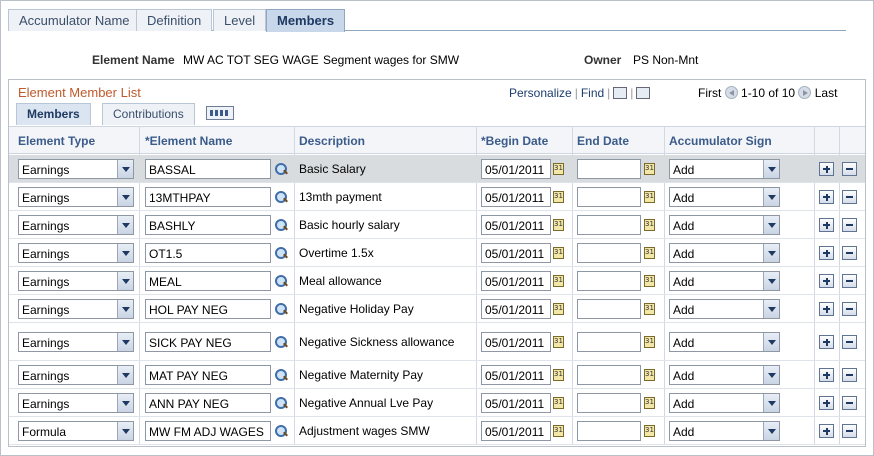  What do you see at coordinates (208, 431) in the screenshot?
I see `element-name-field: MW FM ADJ WAGES` at bounding box center [208, 431].